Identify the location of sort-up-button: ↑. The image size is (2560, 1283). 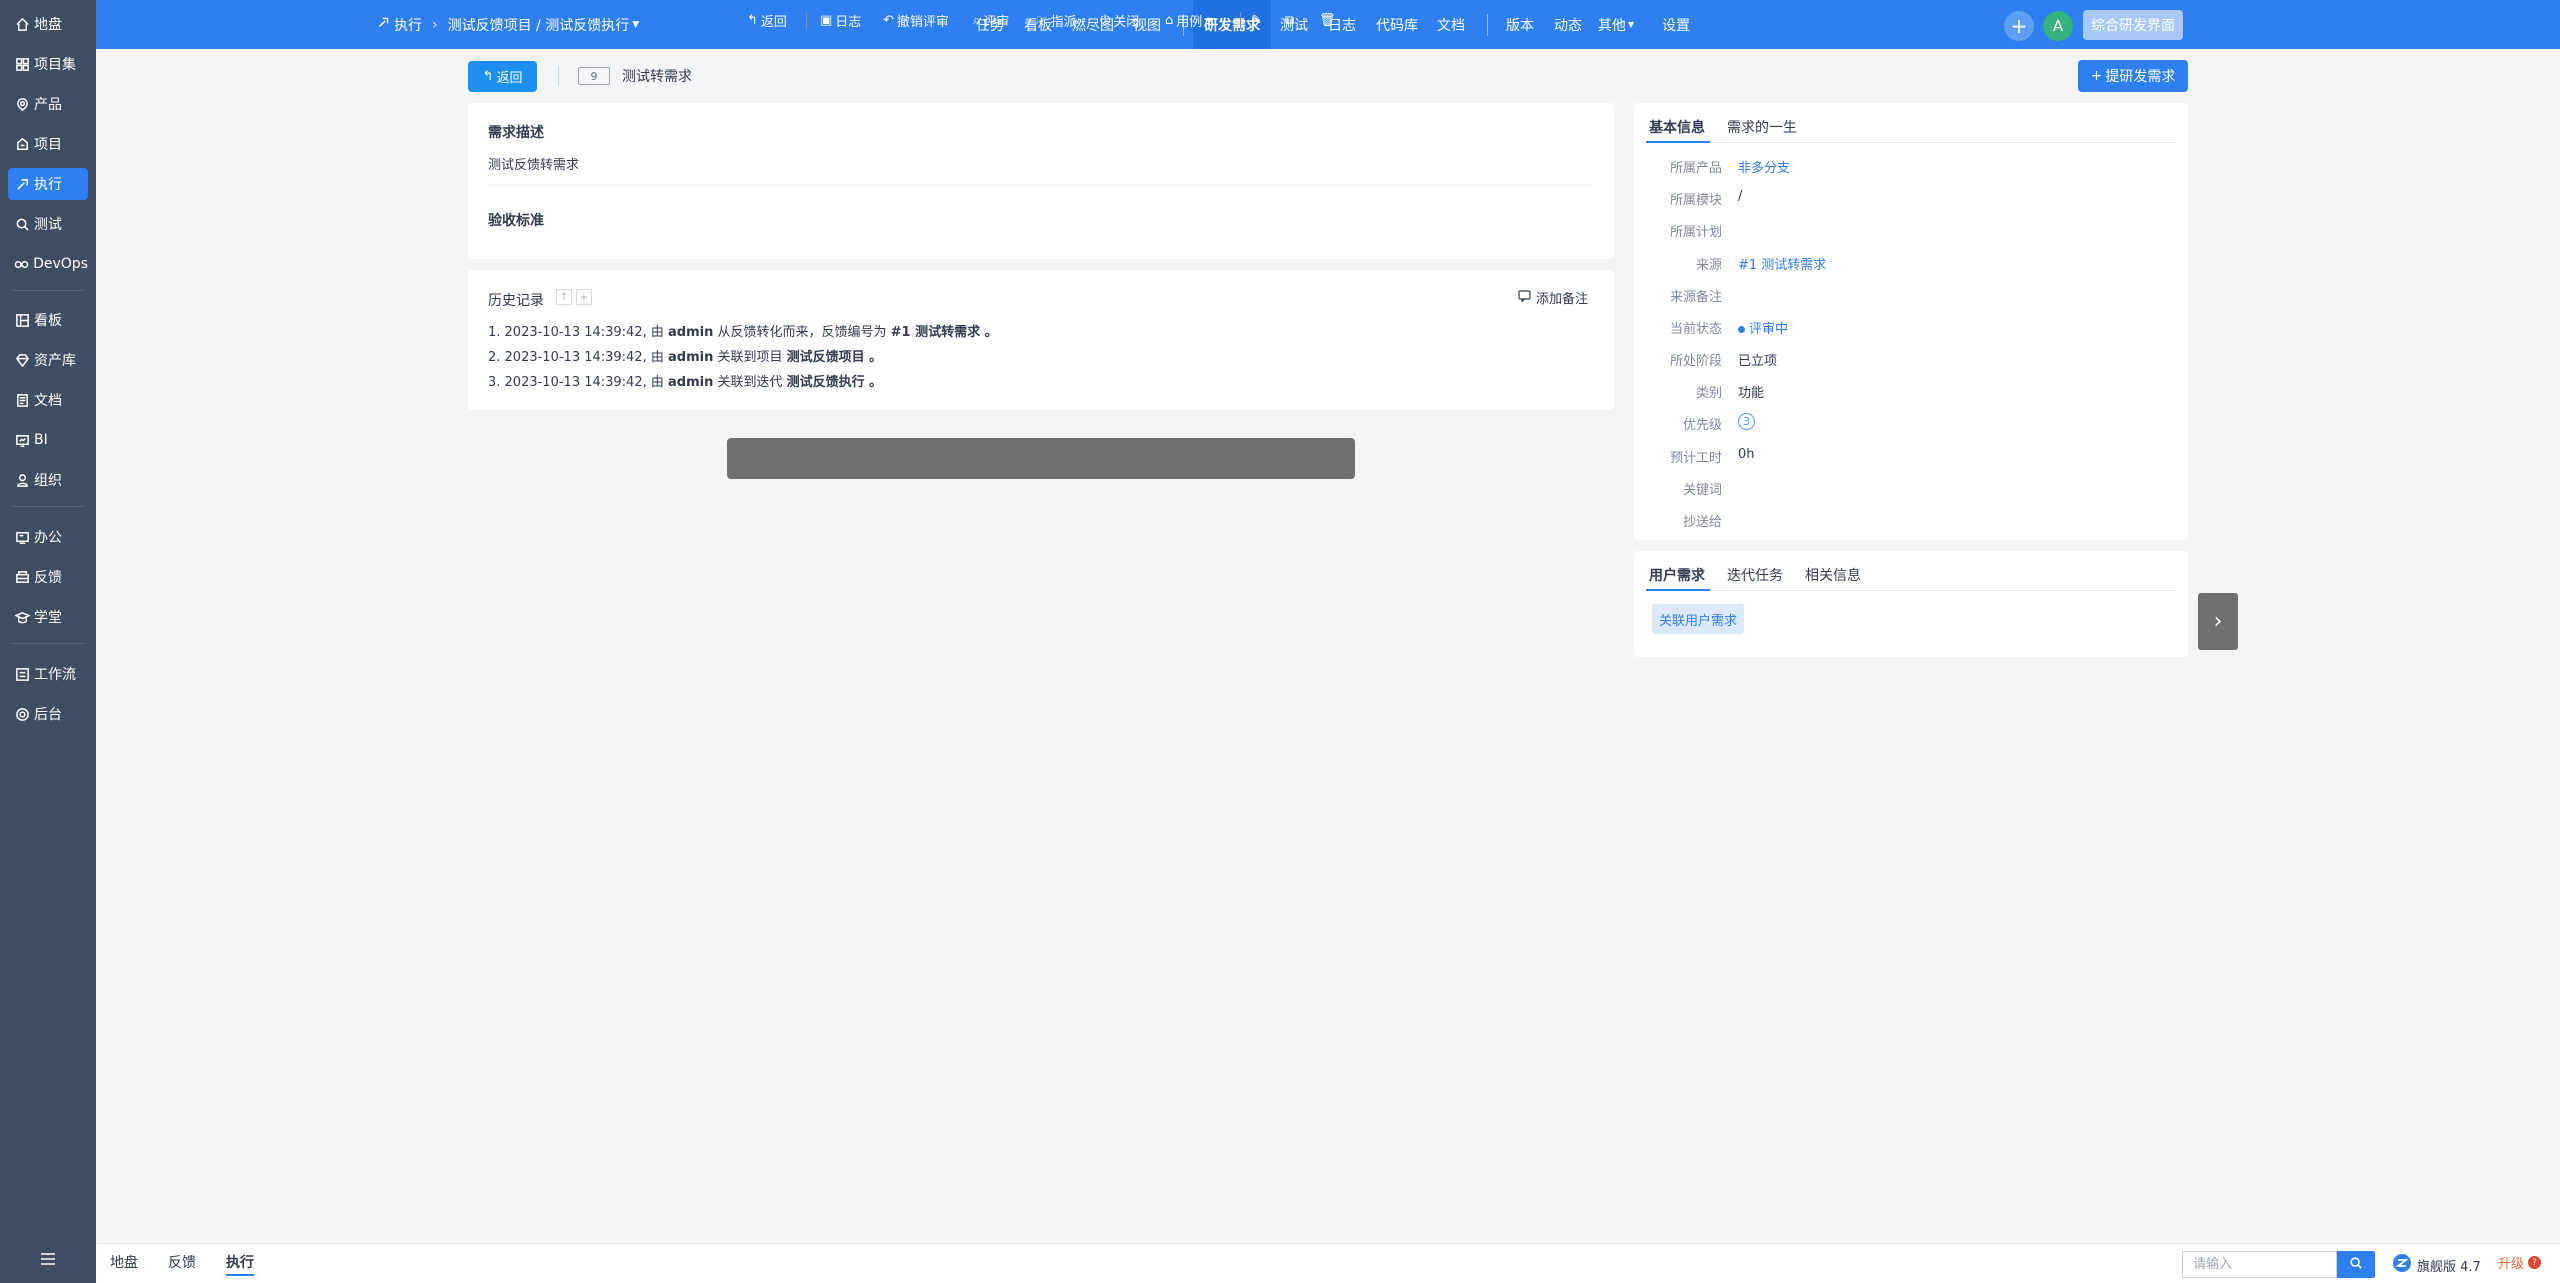
(564, 297).